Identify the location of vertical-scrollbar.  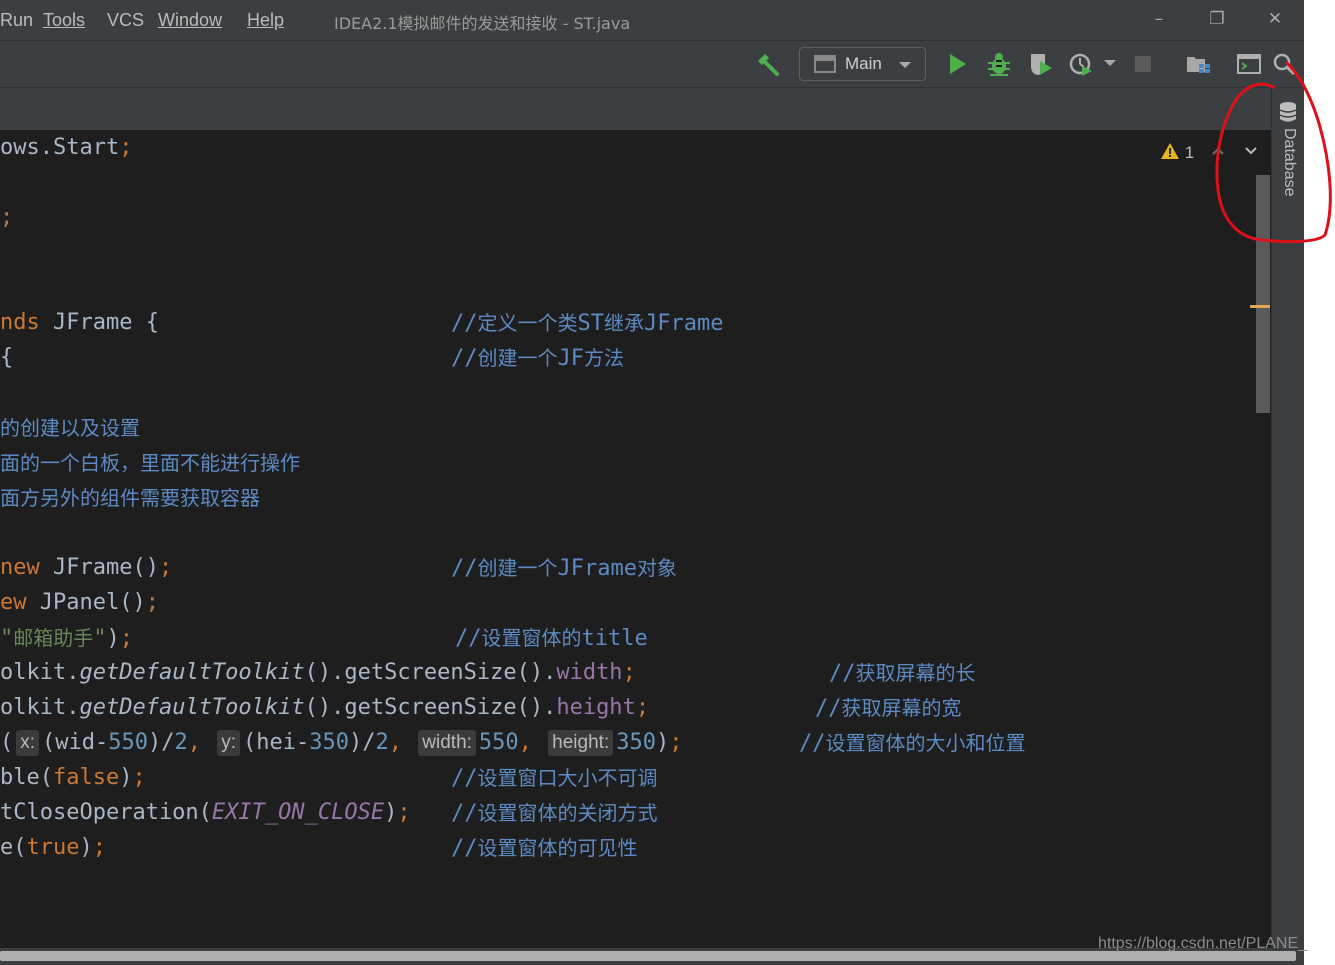
(1263, 294).